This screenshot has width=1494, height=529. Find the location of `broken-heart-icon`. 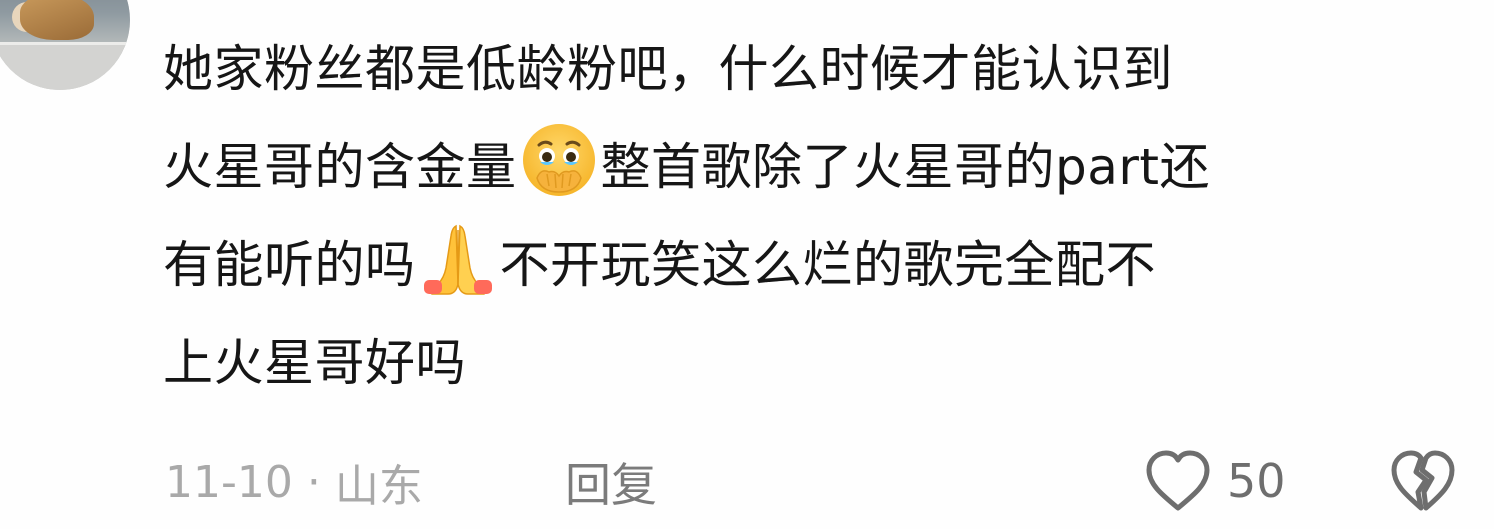

broken-heart-icon is located at coordinates (1423, 480).